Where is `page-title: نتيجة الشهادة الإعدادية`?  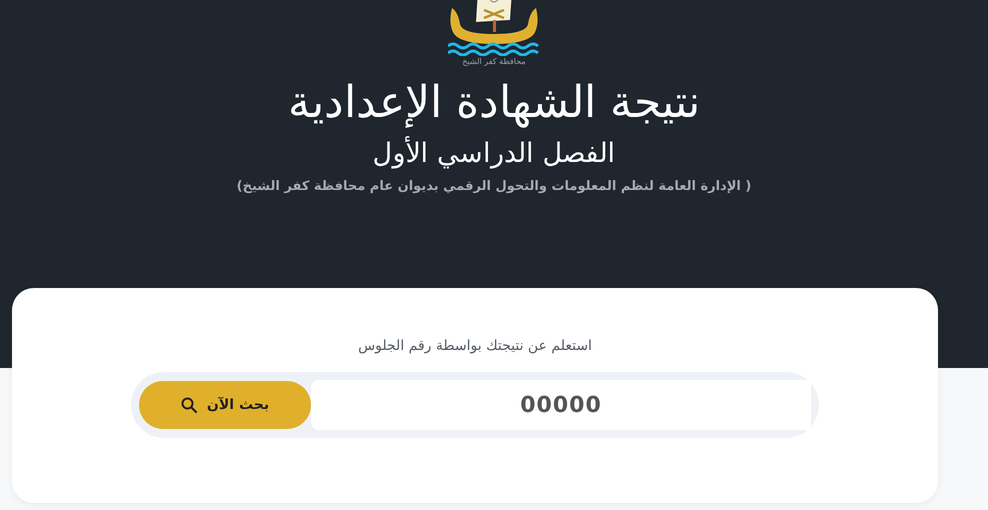
page-title: نتيجة الشهادة الإعدادية is located at coordinates (494, 103).